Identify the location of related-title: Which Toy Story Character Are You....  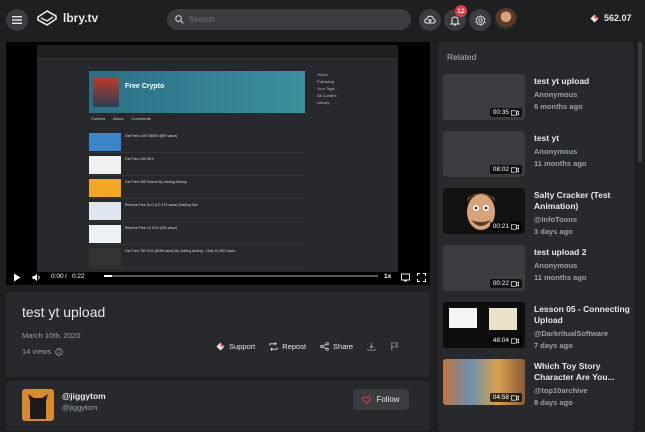
(584, 372).